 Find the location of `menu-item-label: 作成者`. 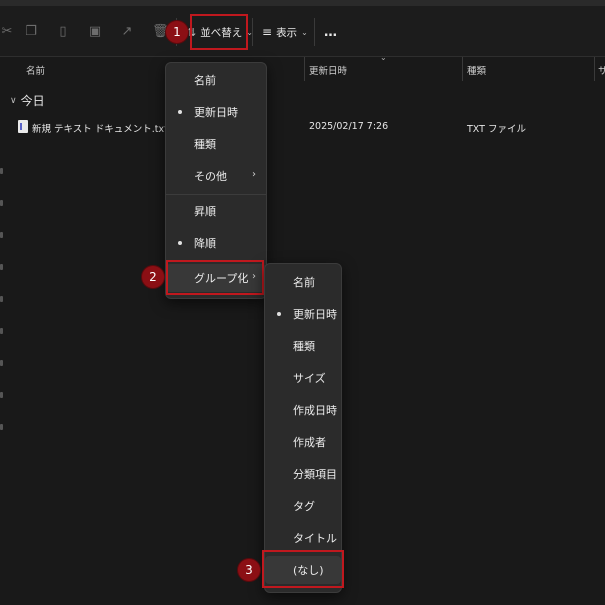

menu-item-label: 作成者 is located at coordinates (309, 442).